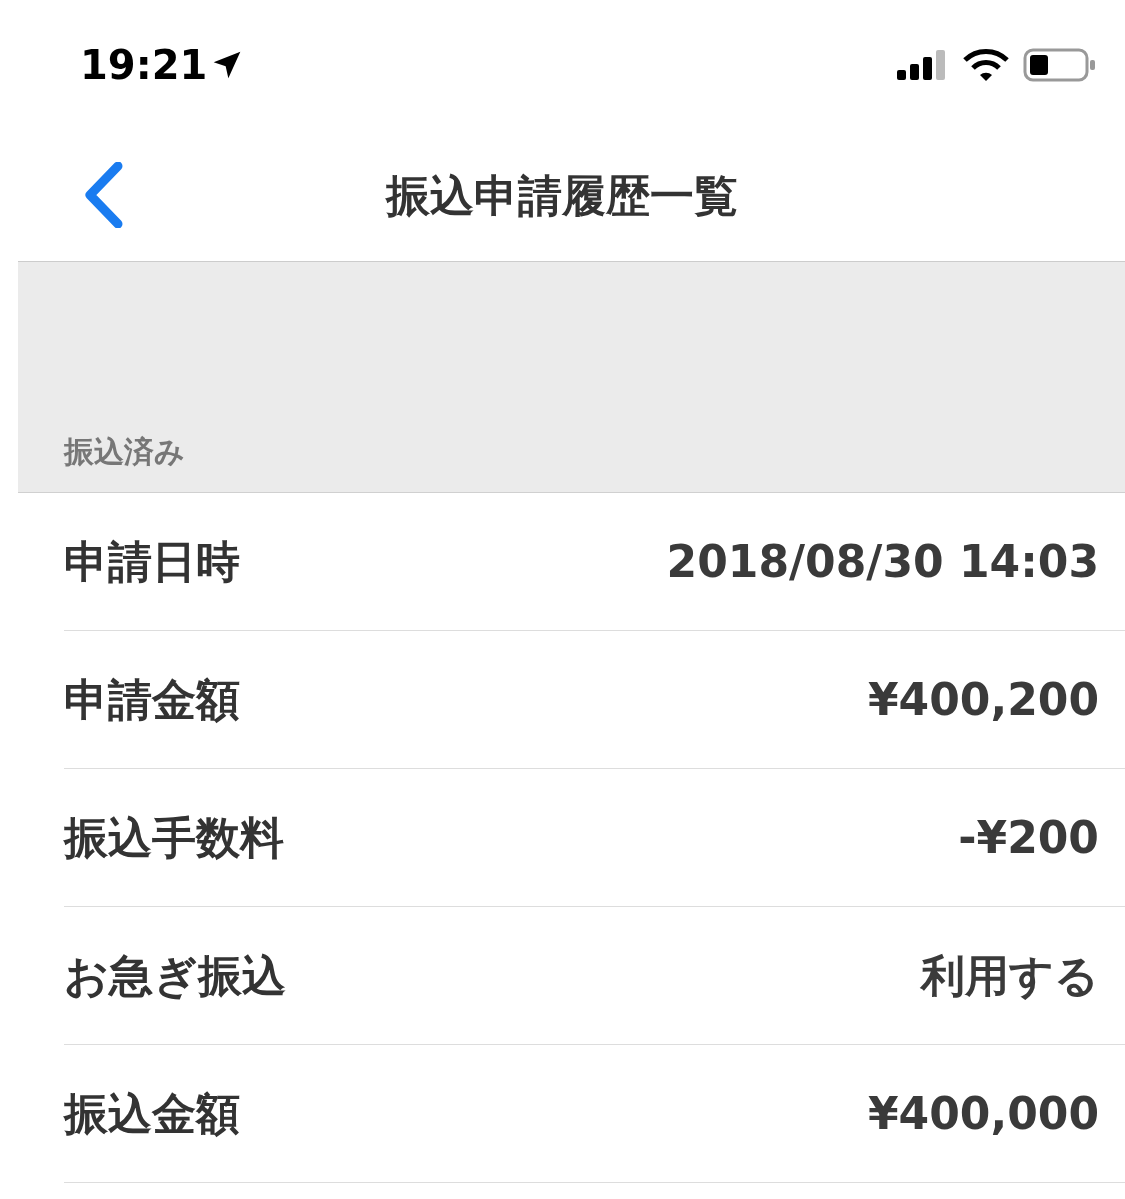 The width and height of the screenshot is (1125, 1199). What do you see at coordinates (152, 561) in the screenshot?
I see `row-label: 申請日時` at bounding box center [152, 561].